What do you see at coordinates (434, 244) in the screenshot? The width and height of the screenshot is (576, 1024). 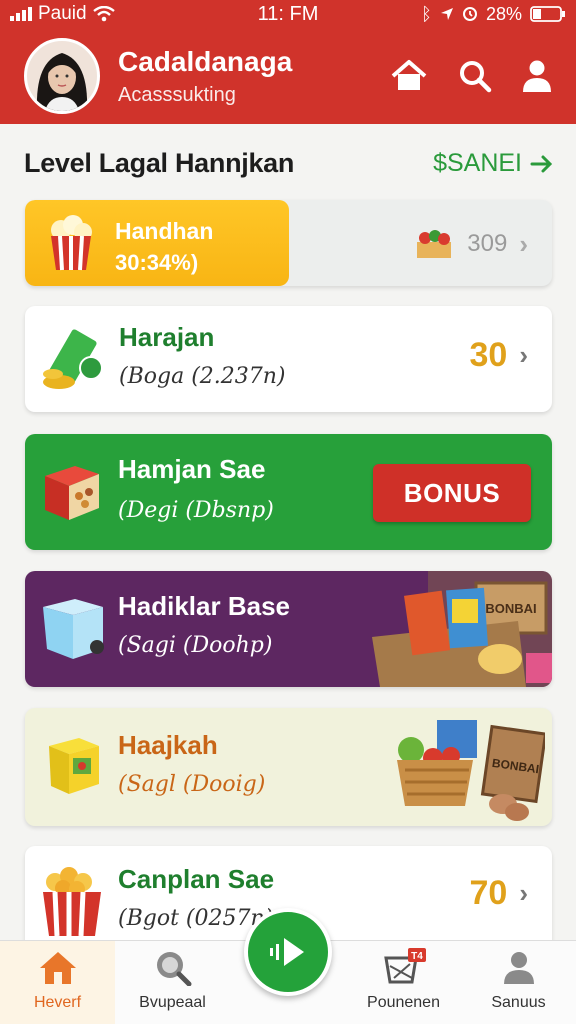 I see `fruit-crate-icon` at bounding box center [434, 244].